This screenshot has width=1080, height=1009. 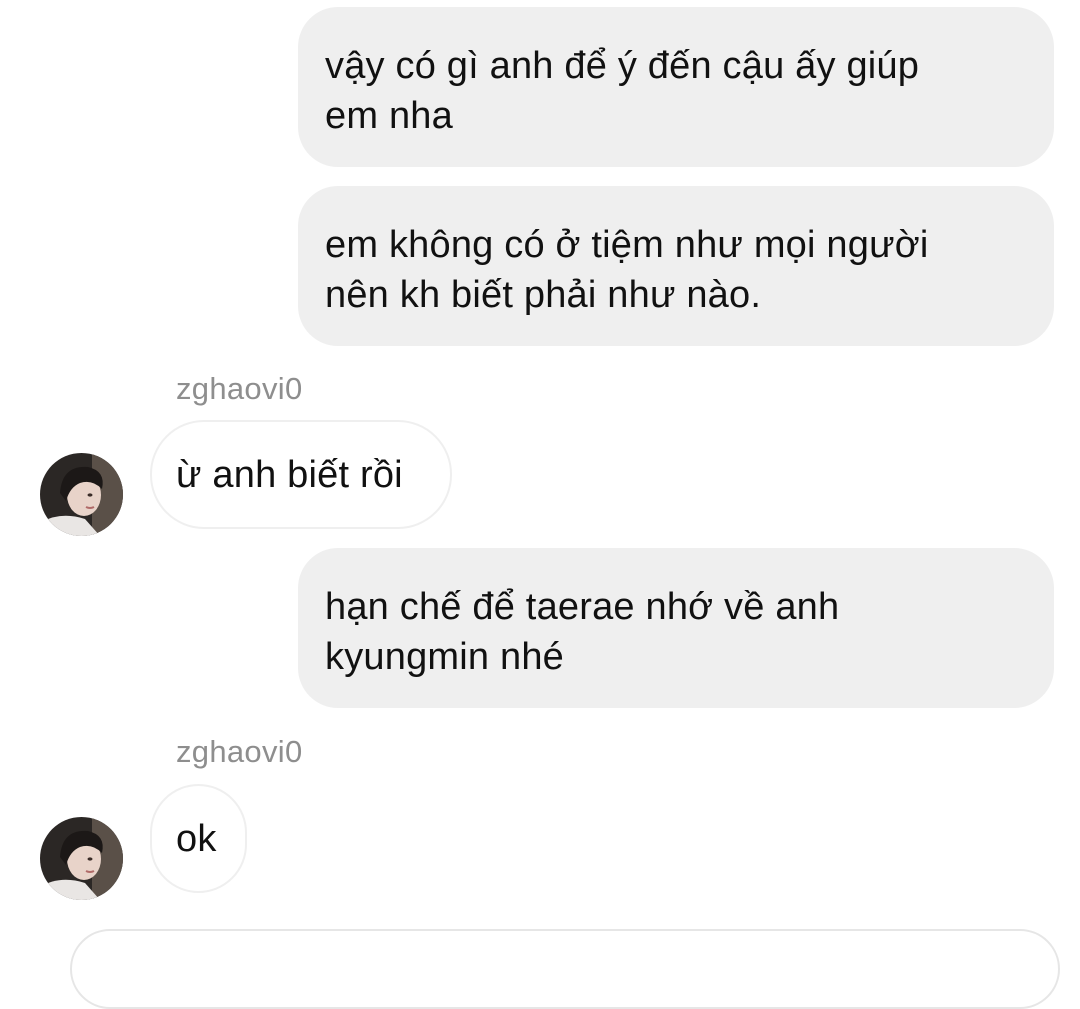 What do you see at coordinates (289, 475) in the screenshot?
I see `message-text-line: ừ anh biết rồi` at bounding box center [289, 475].